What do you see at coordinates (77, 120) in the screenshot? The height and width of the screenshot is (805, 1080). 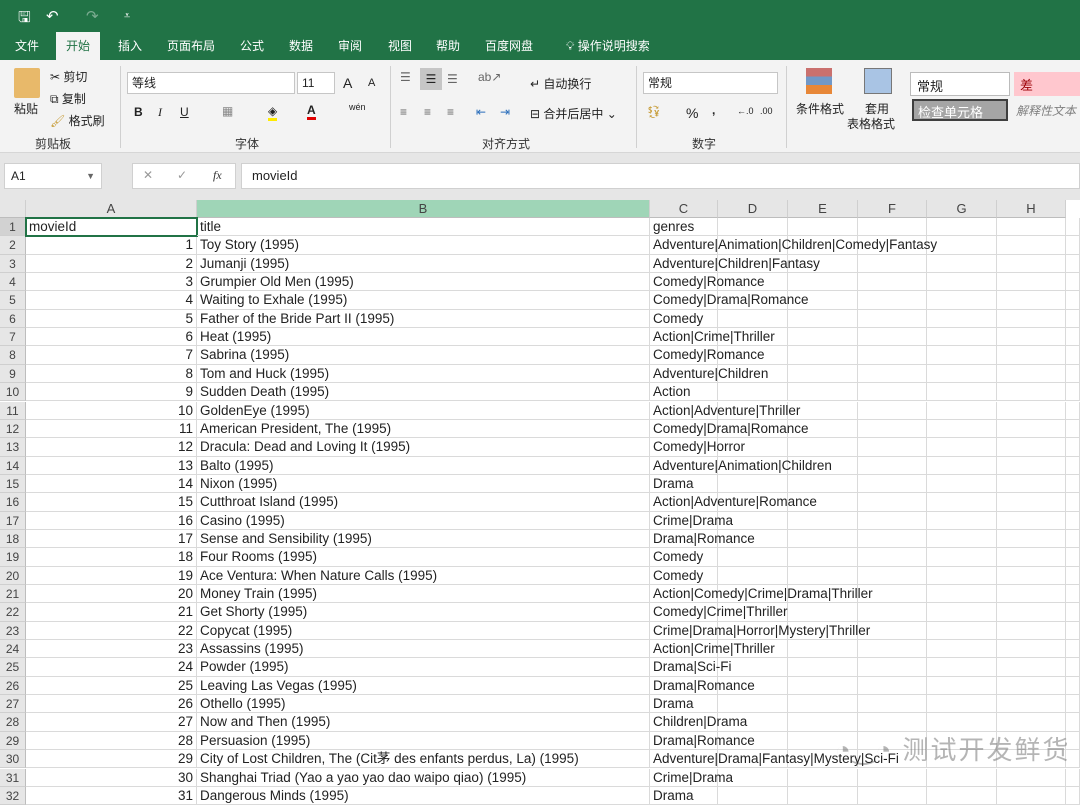 I see `format-painter-button: 🖌︎ 格式刷` at bounding box center [77, 120].